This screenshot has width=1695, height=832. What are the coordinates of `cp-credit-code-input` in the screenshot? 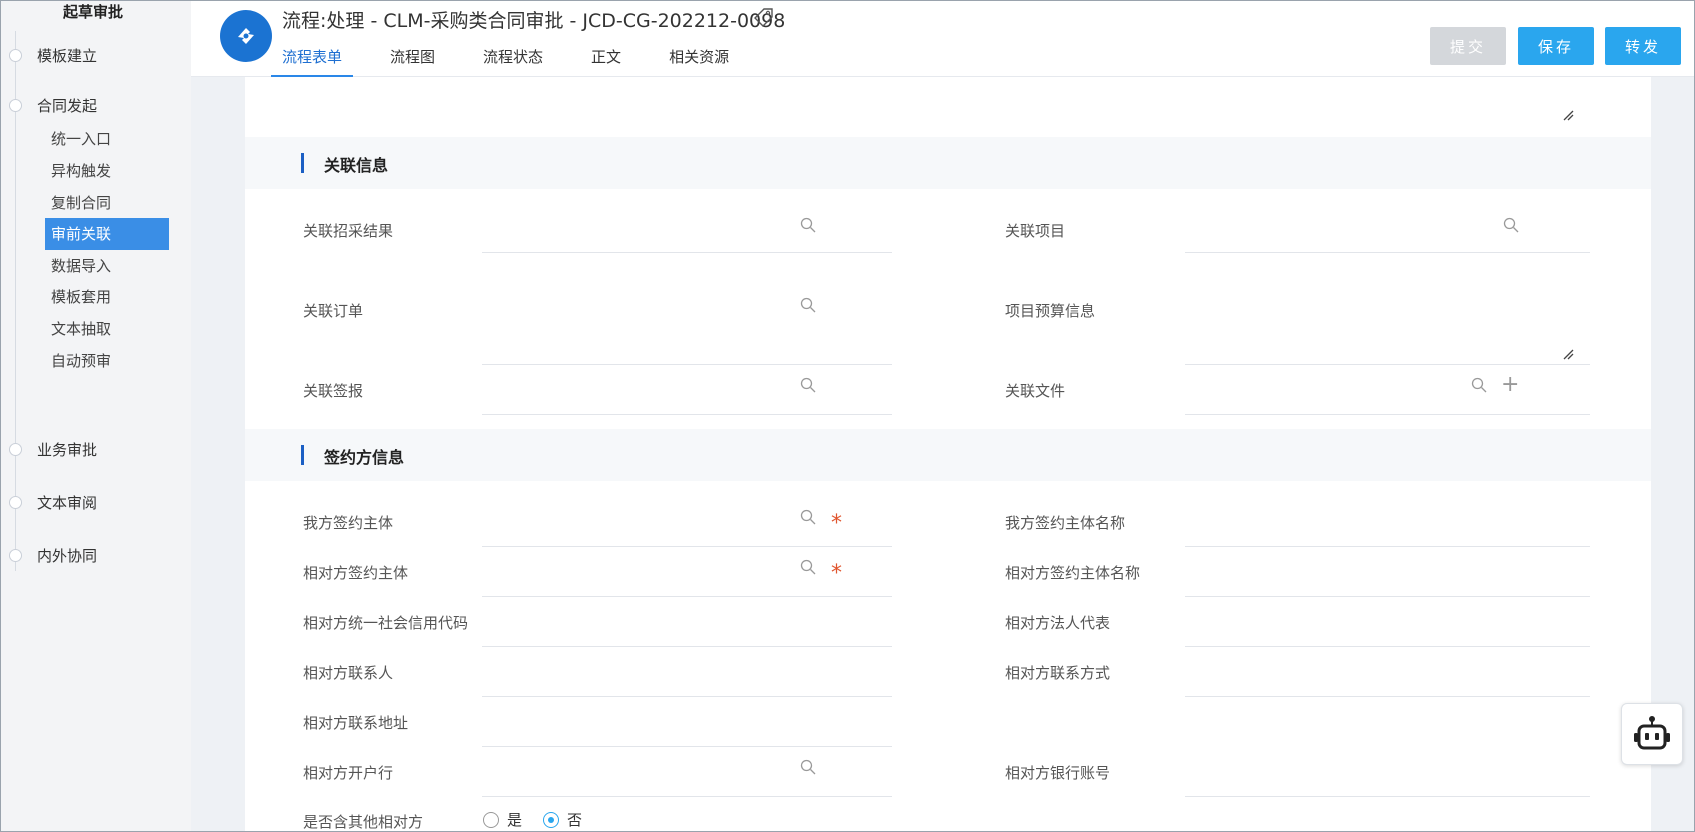 It's located at (687, 646).